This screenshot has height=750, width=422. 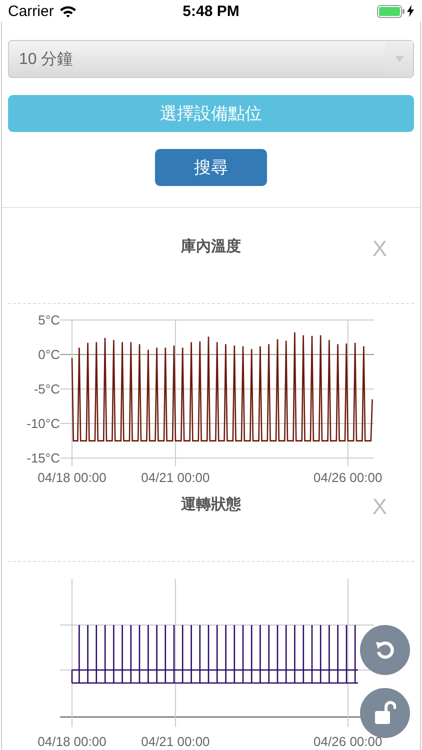 I want to click on wifi-icon, so click(x=67, y=11).